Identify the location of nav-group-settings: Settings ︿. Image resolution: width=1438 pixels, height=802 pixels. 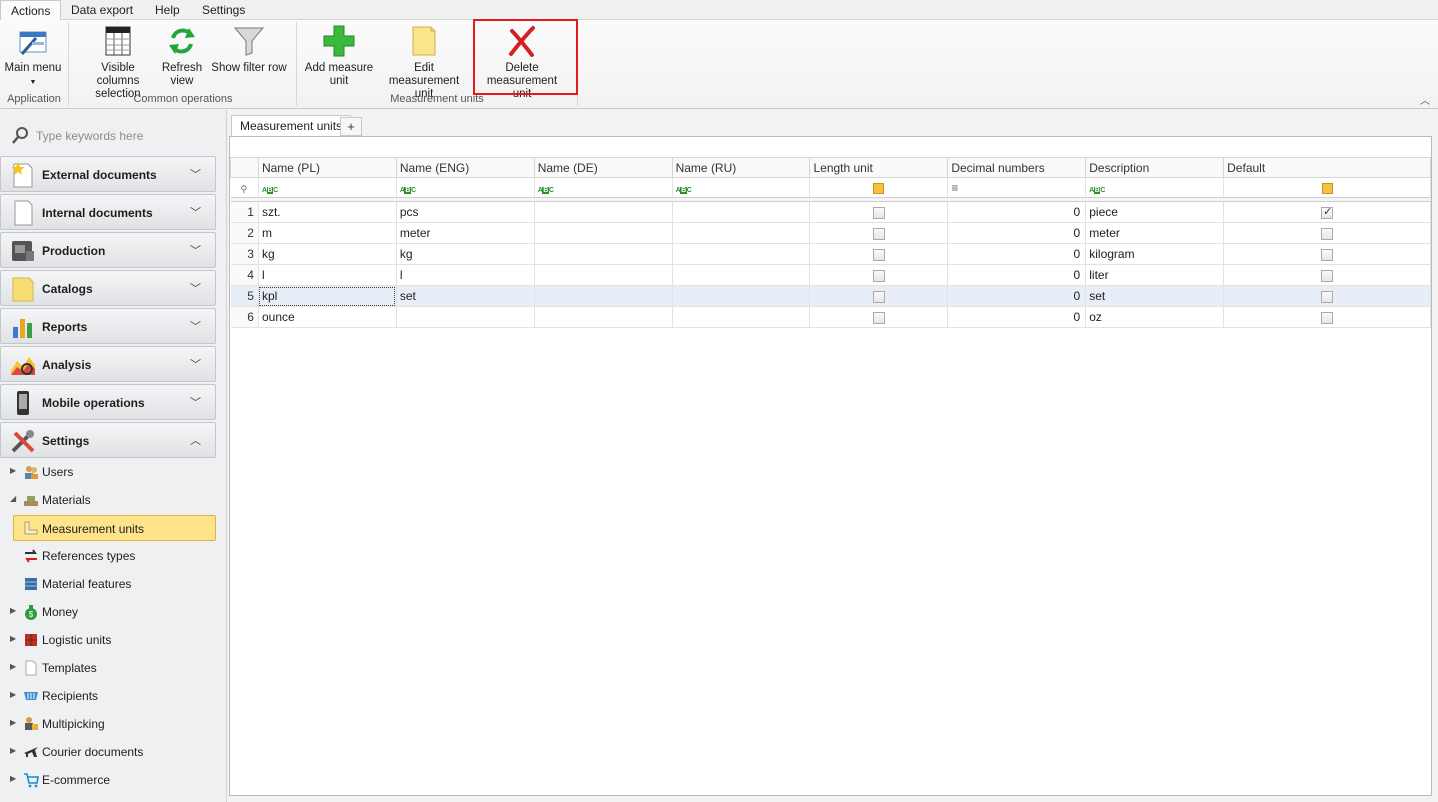
(108, 440).